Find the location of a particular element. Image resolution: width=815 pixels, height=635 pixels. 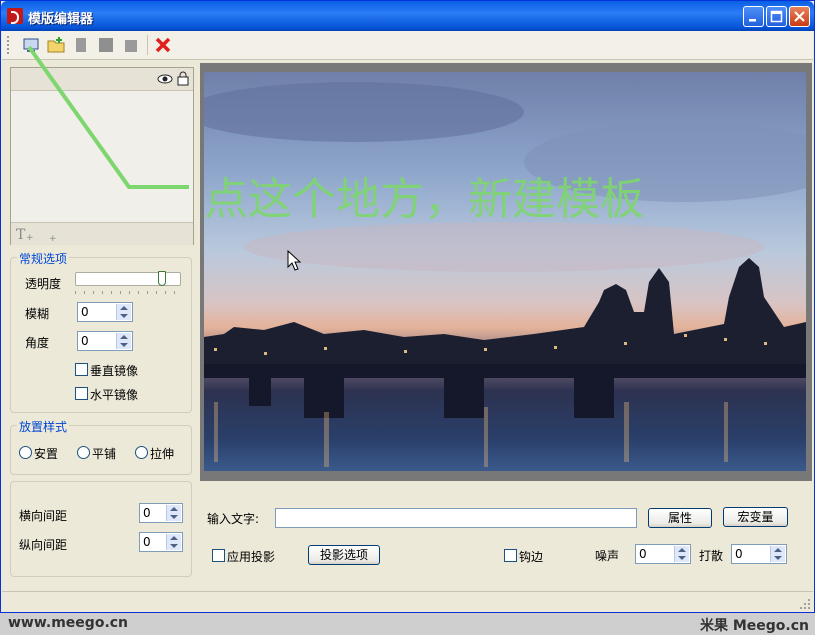

shadow-options-button: 投影选项 is located at coordinates (344, 555).